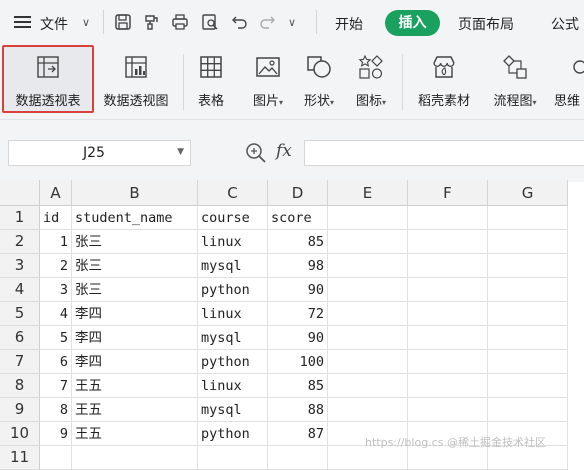  What do you see at coordinates (448, 410) in the screenshot?
I see `cell-f9` at bounding box center [448, 410].